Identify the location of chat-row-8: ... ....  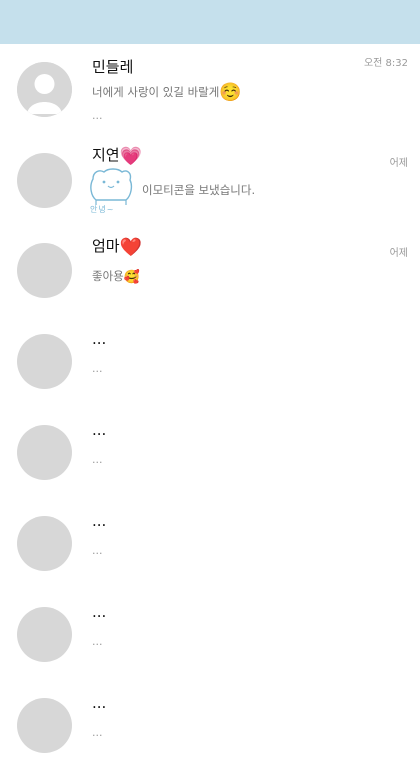
(210, 720).